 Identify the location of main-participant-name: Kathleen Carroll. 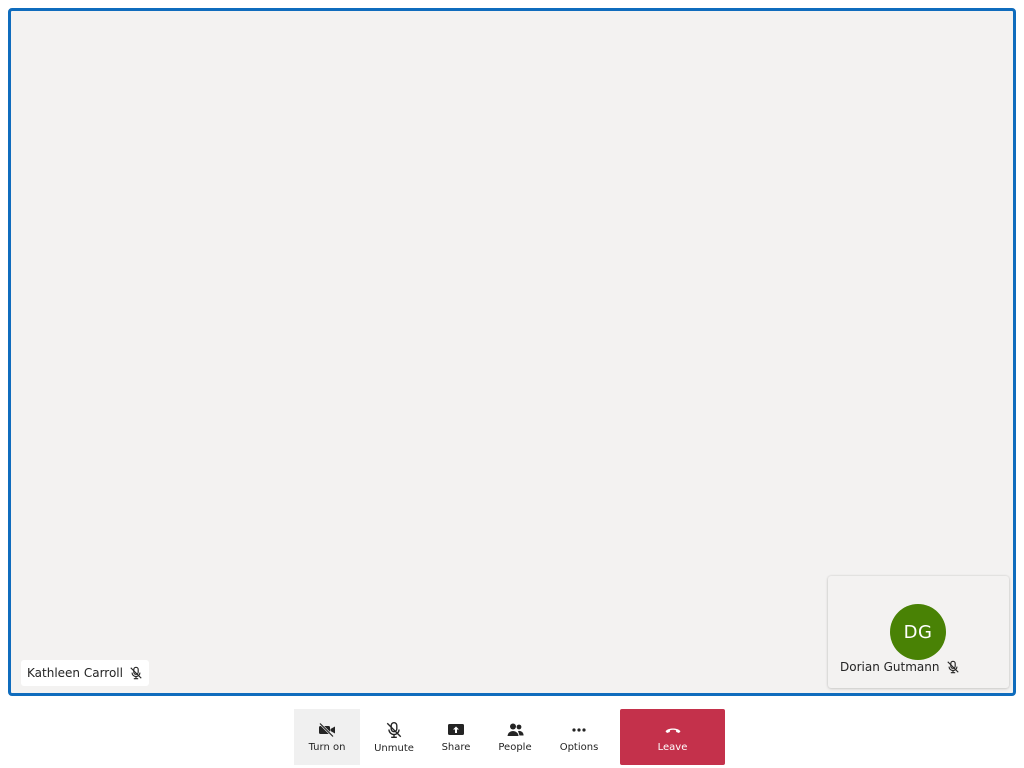
(75, 673).